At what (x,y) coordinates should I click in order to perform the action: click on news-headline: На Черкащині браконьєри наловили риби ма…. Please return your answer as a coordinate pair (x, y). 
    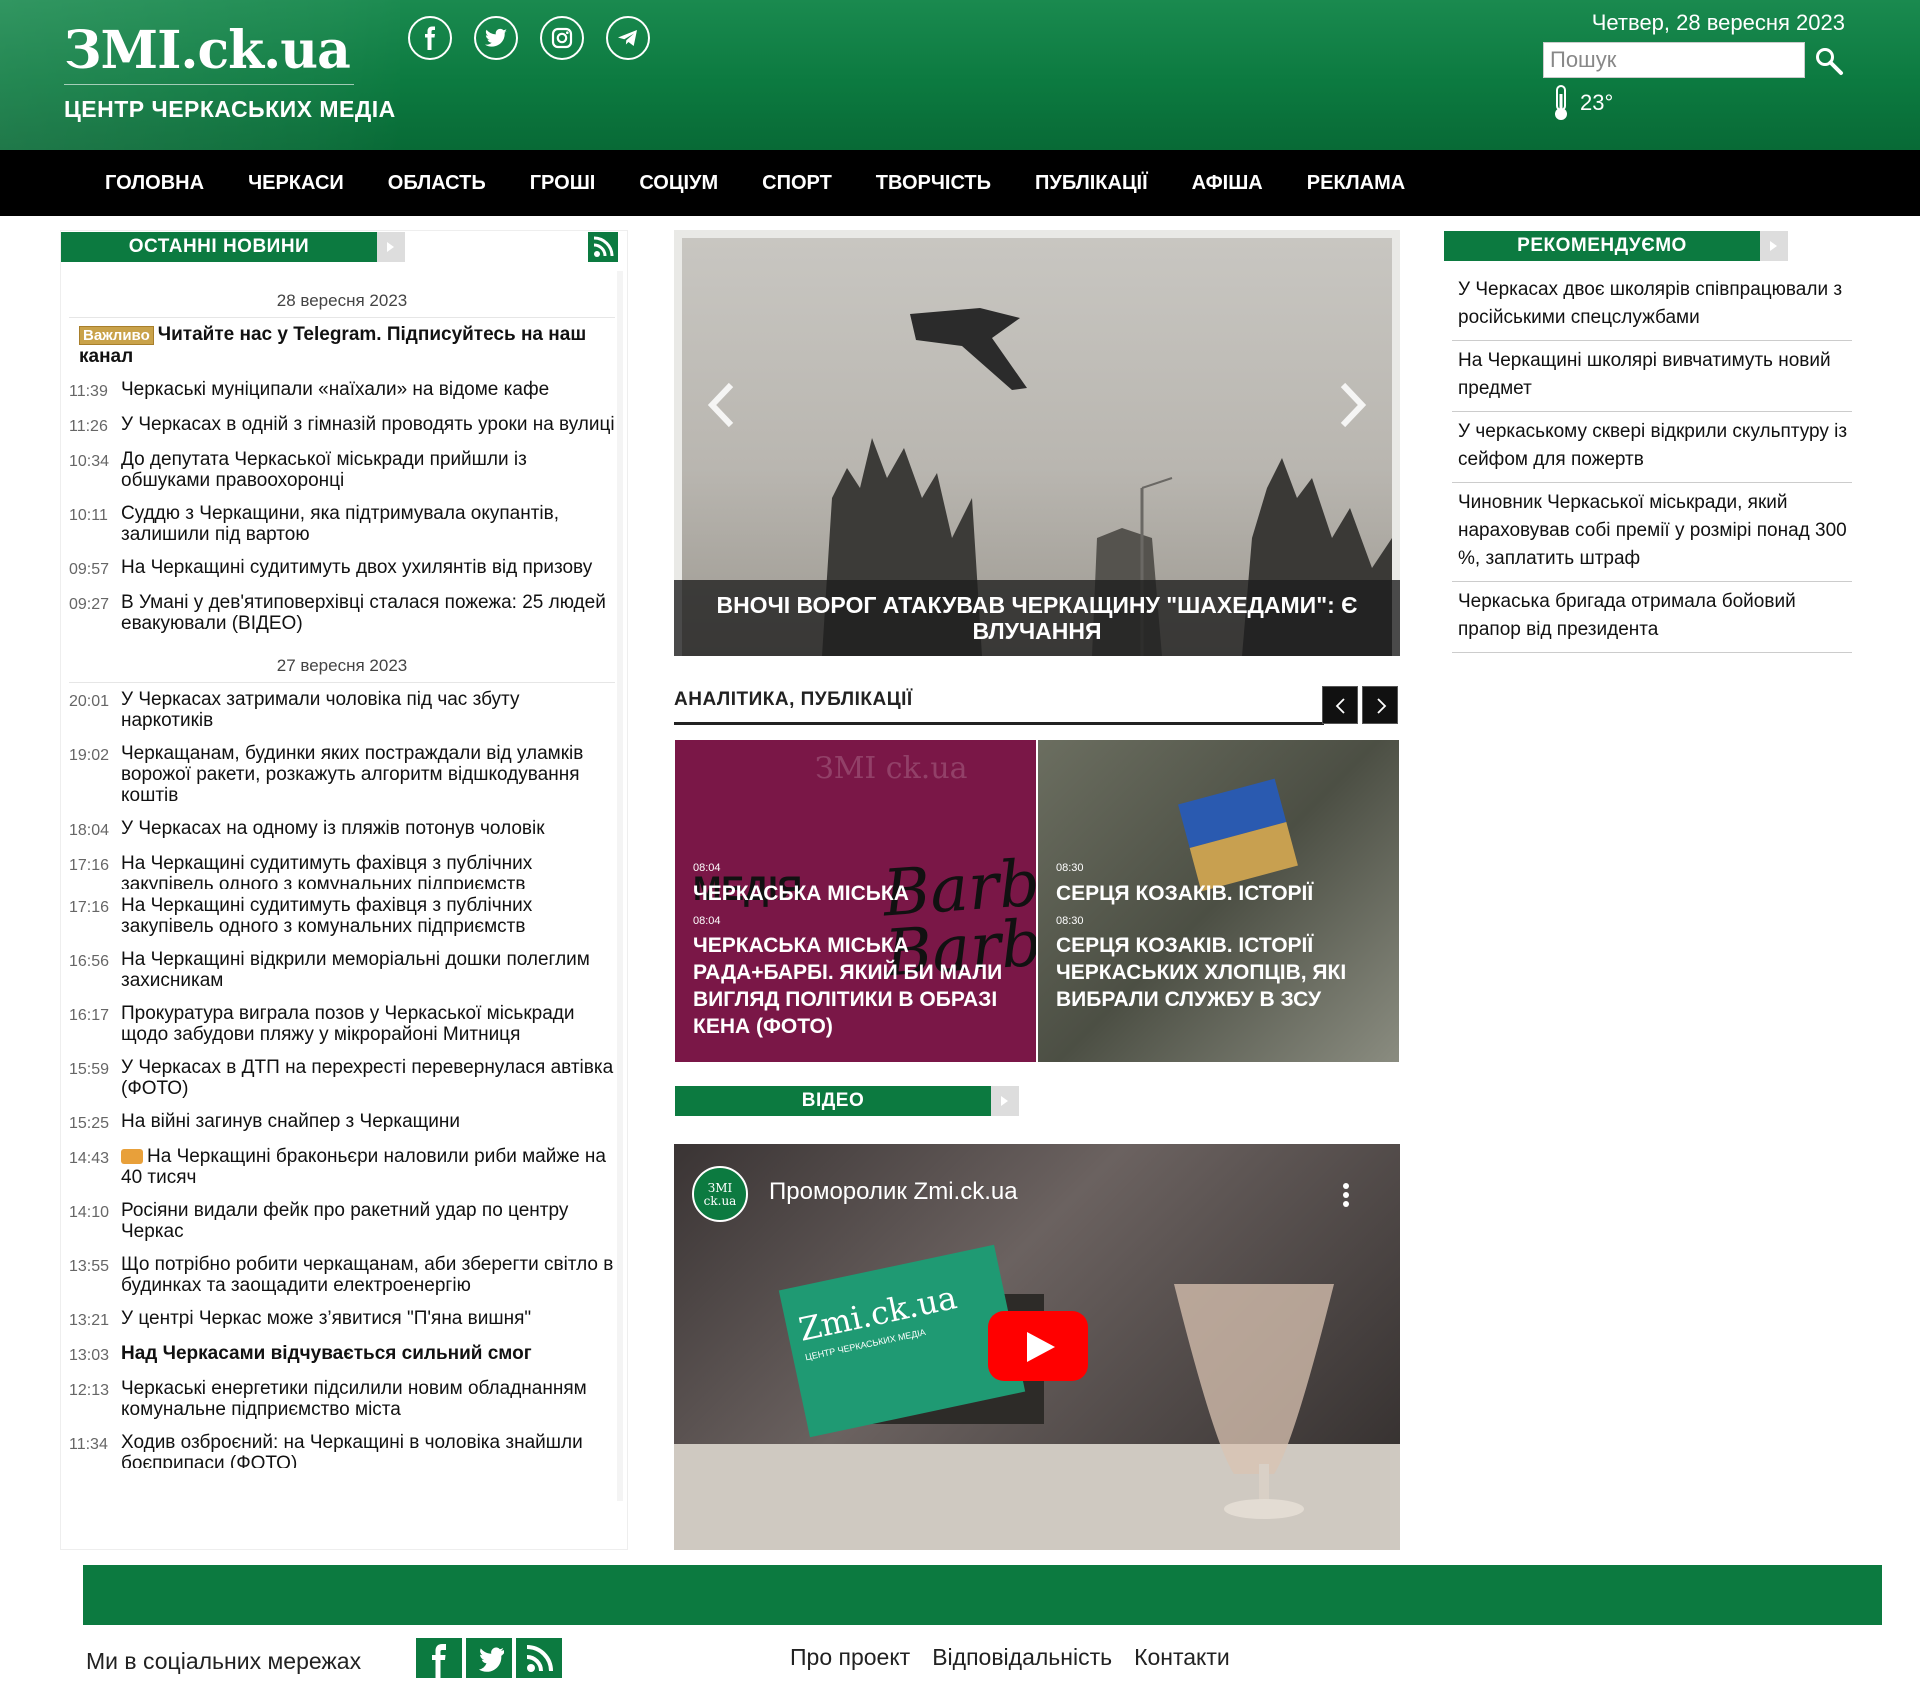
    Looking at the image, I should click on (368, 1167).